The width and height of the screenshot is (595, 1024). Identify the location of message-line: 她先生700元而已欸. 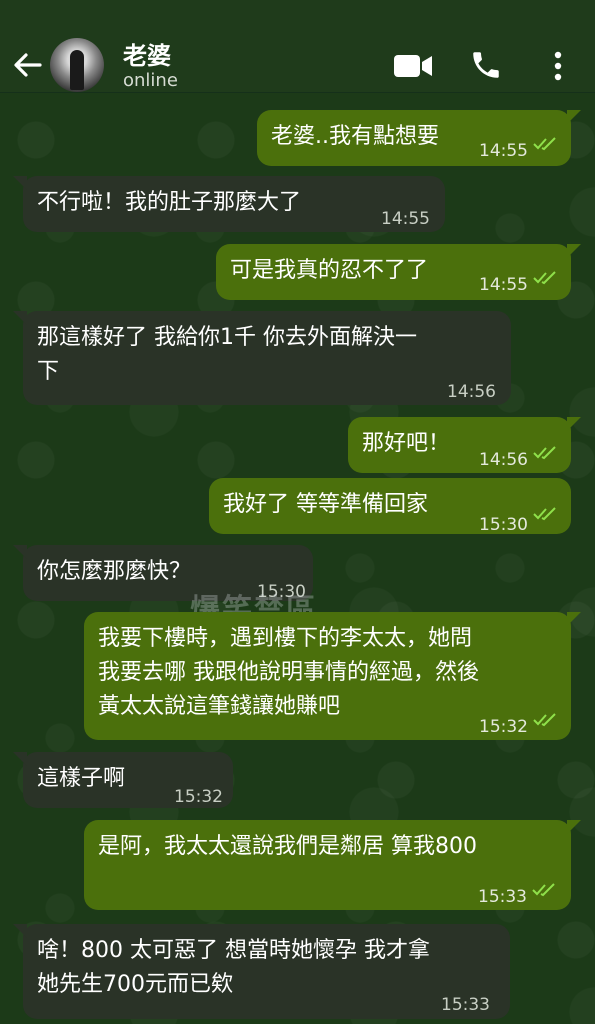
(135, 984).